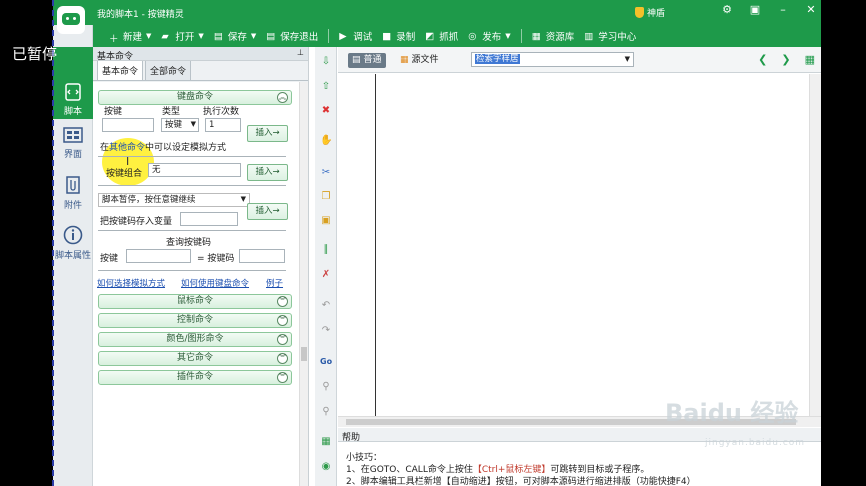 This screenshot has height=486, width=866. Describe the element at coordinates (271, 36) in the screenshot. I see `save-exit-icon: ▤` at that location.